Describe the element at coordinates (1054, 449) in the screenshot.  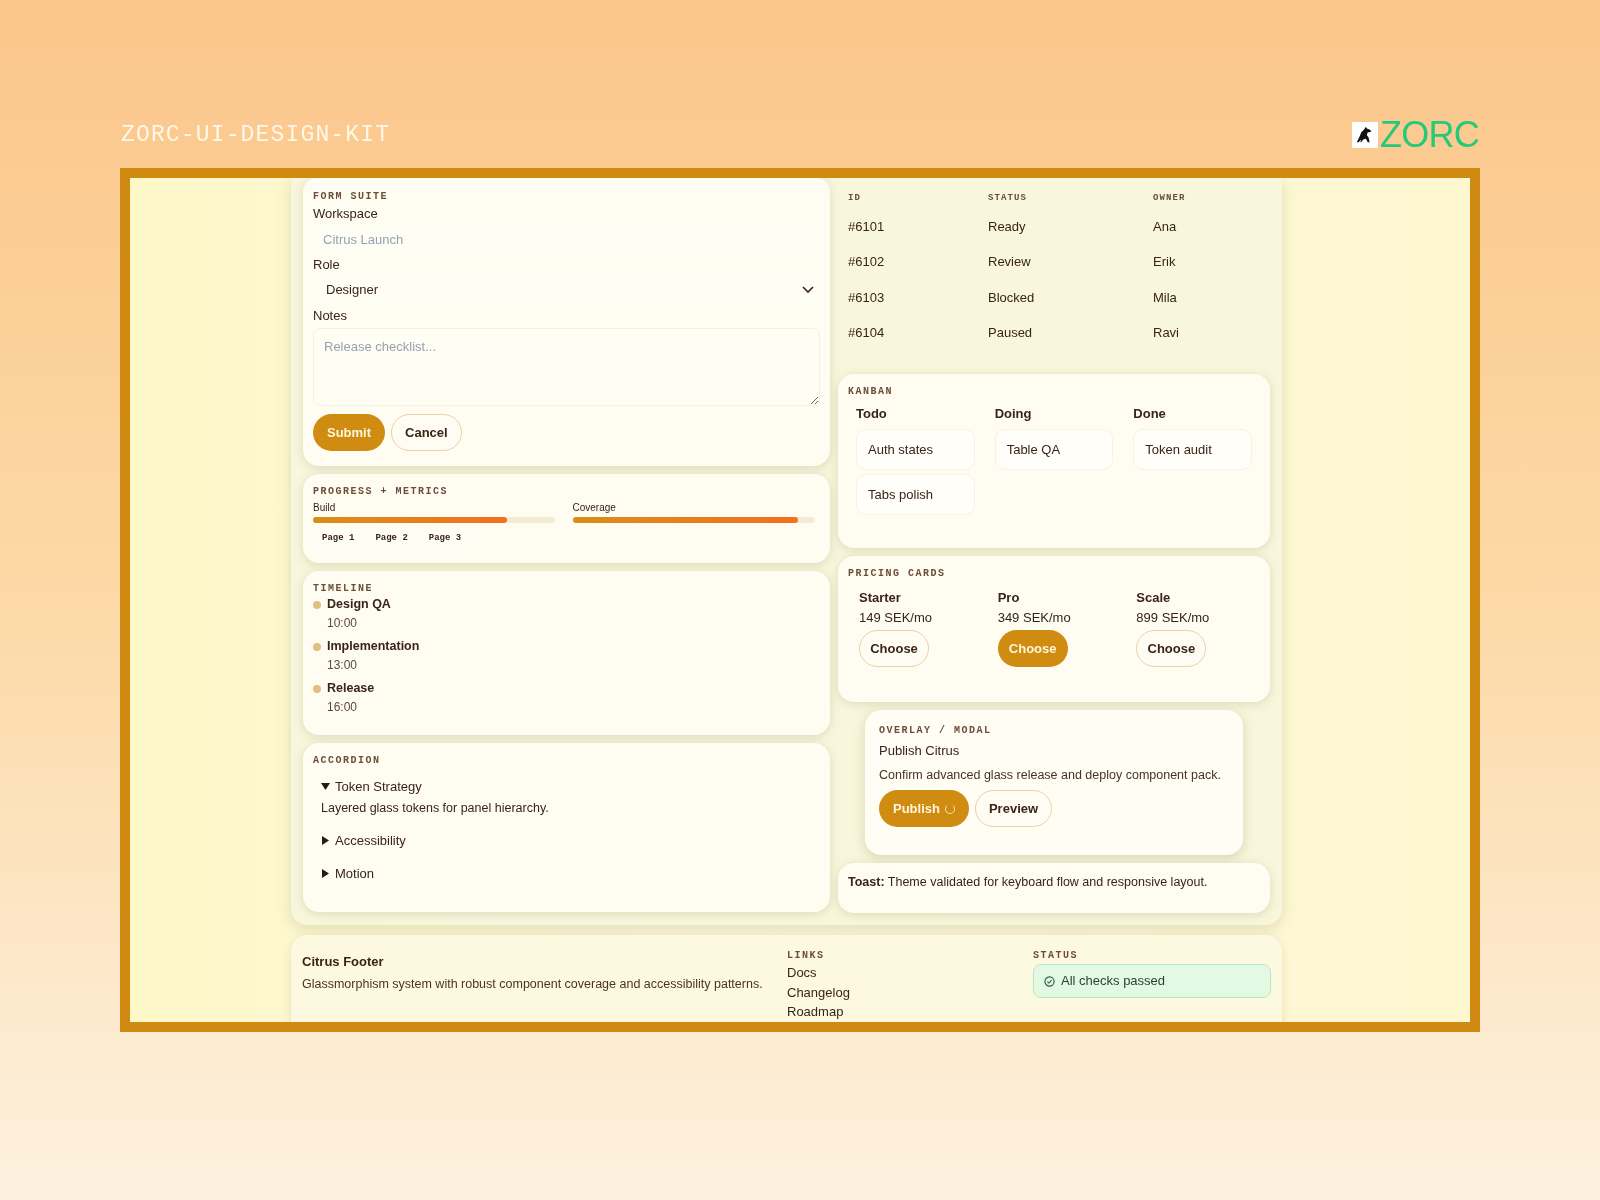
I see `kanban-task-card: Table QA` at that location.